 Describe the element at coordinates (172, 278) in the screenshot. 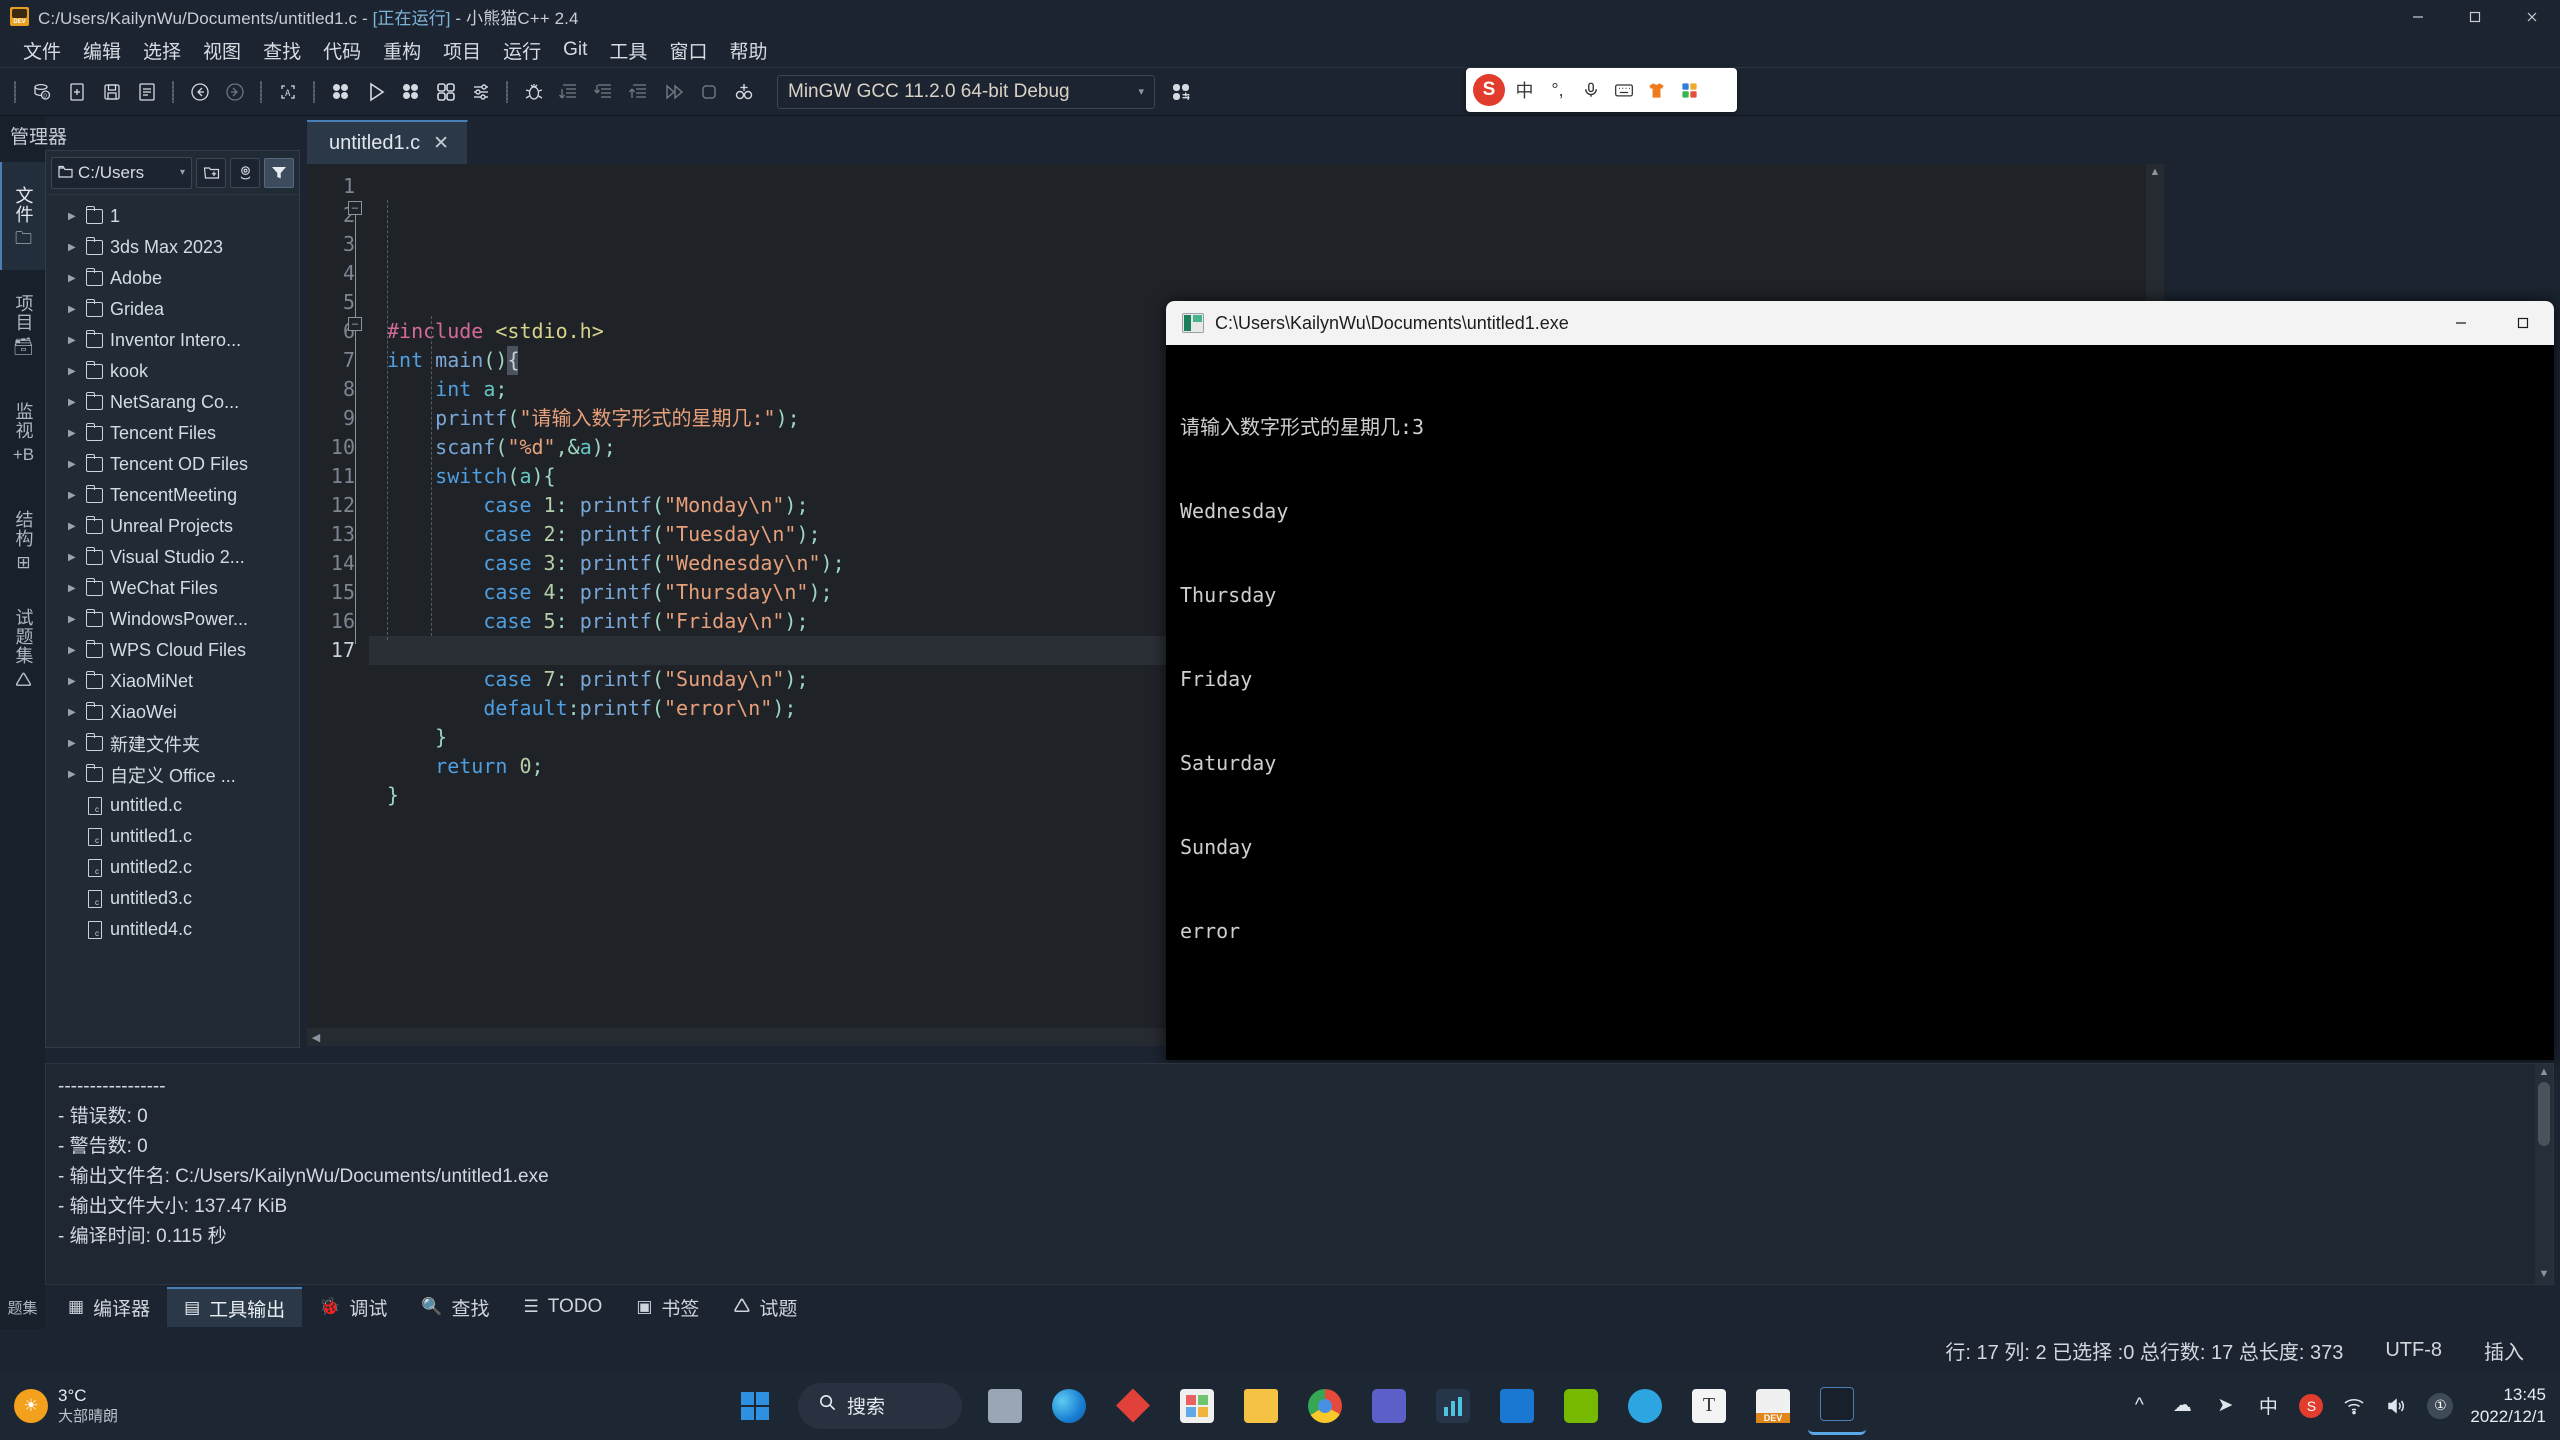

I see `tree-row: ▶ Adobe` at that location.